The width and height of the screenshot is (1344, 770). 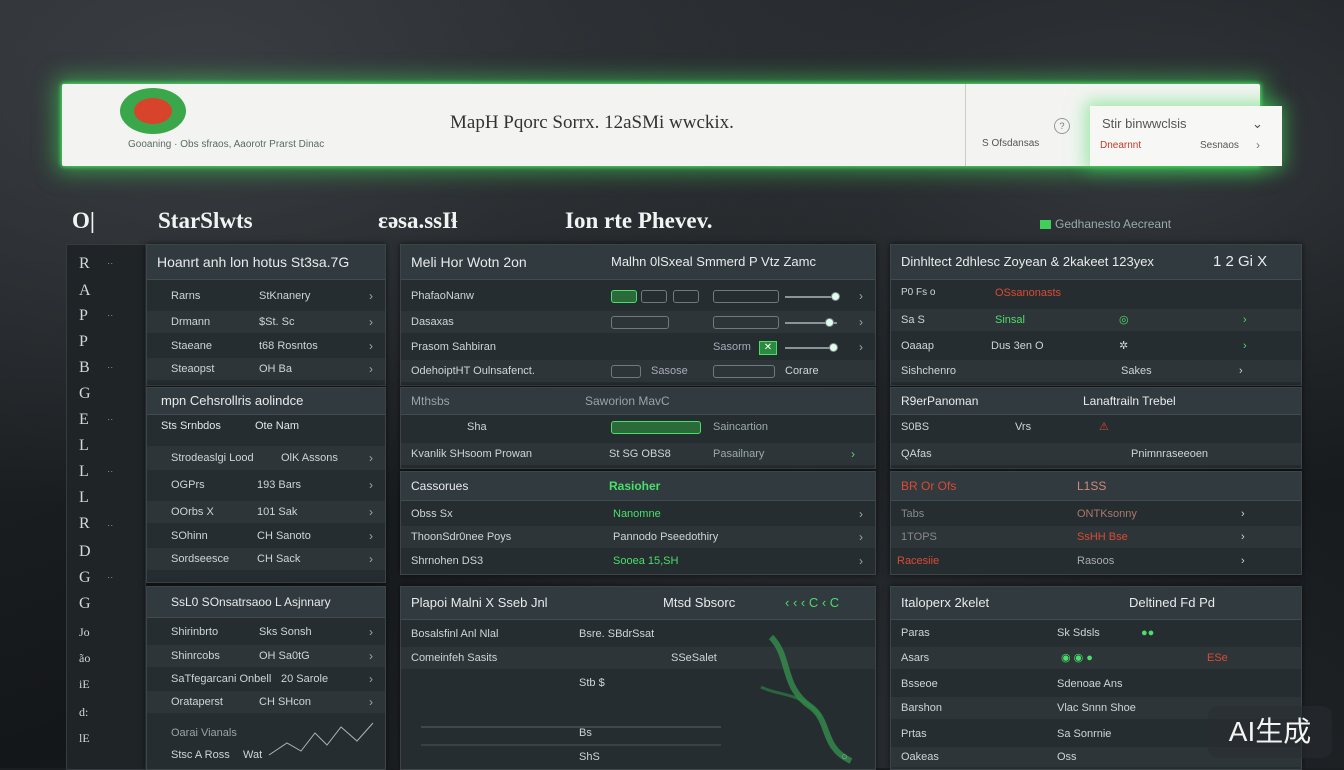 What do you see at coordinates (266, 559) in the screenshot?
I see `table-row: Sordseesce CH Sack ›` at bounding box center [266, 559].